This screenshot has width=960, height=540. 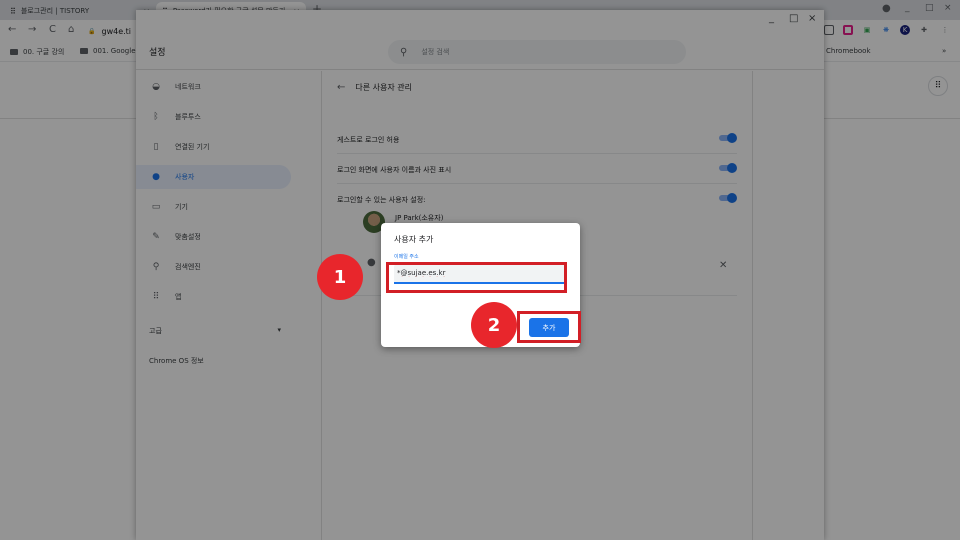 What do you see at coordinates (549, 327) in the screenshot?
I see `highlight-box-add` at bounding box center [549, 327].